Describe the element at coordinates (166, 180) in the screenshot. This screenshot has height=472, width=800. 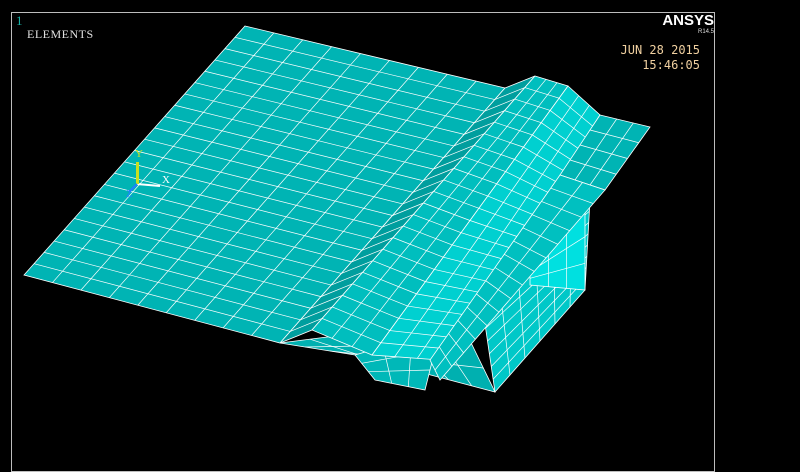
I see `x-axis-label: X` at that location.